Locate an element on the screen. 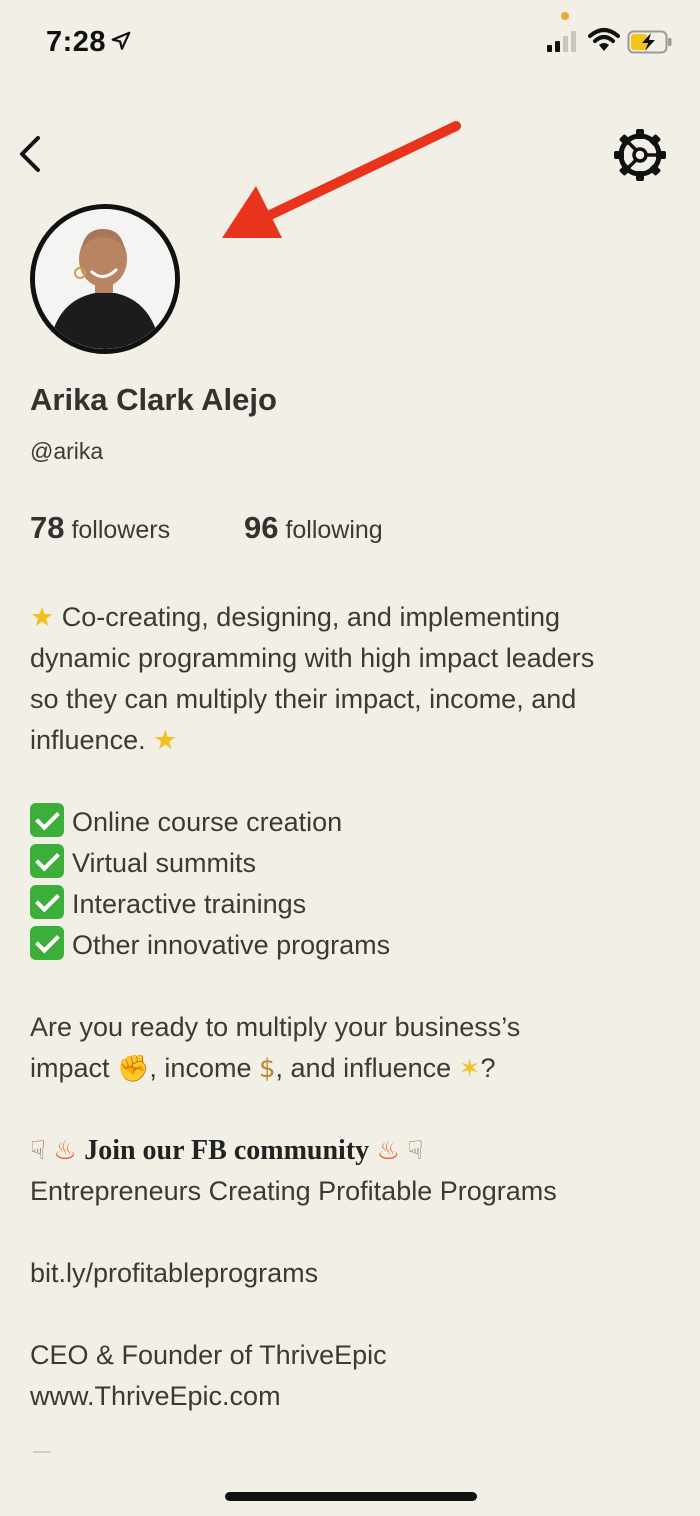 The image size is (700, 1516). bio-question-income: , income is located at coordinates (200, 1068).